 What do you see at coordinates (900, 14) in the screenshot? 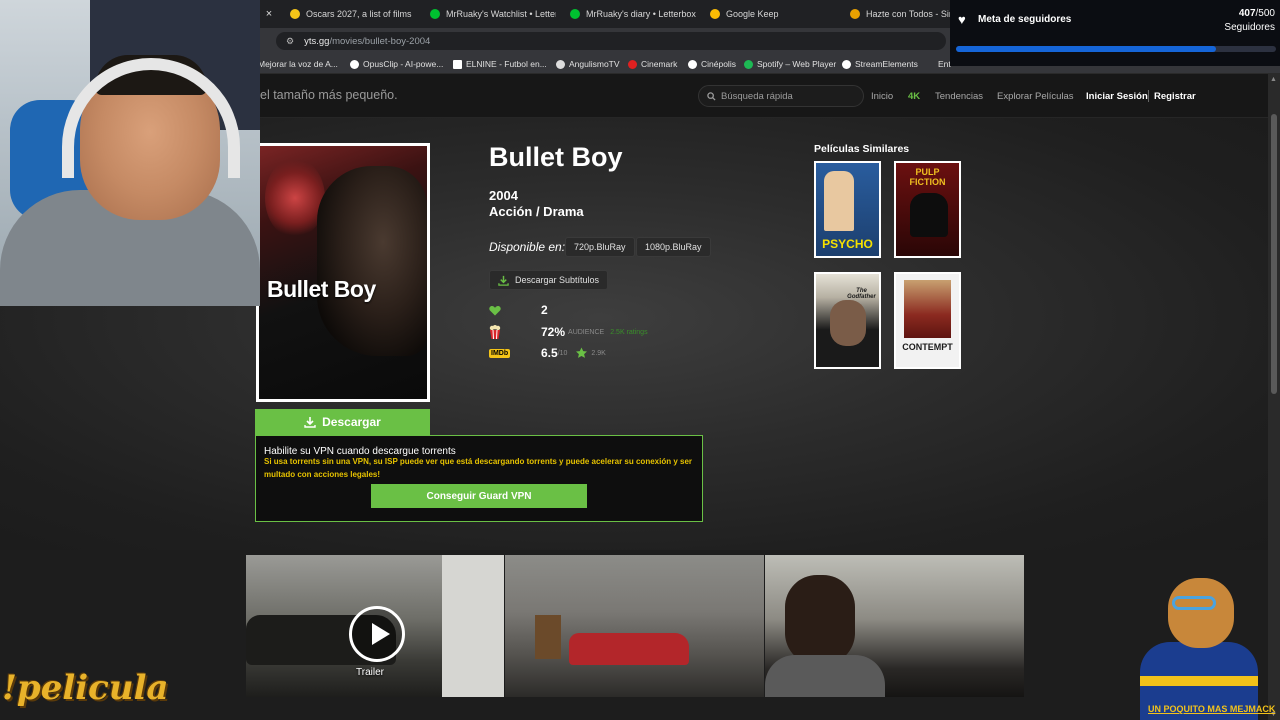
I see `tab-hazte-con-todos: Hazte con Todos - Simul` at bounding box center [900, 14].